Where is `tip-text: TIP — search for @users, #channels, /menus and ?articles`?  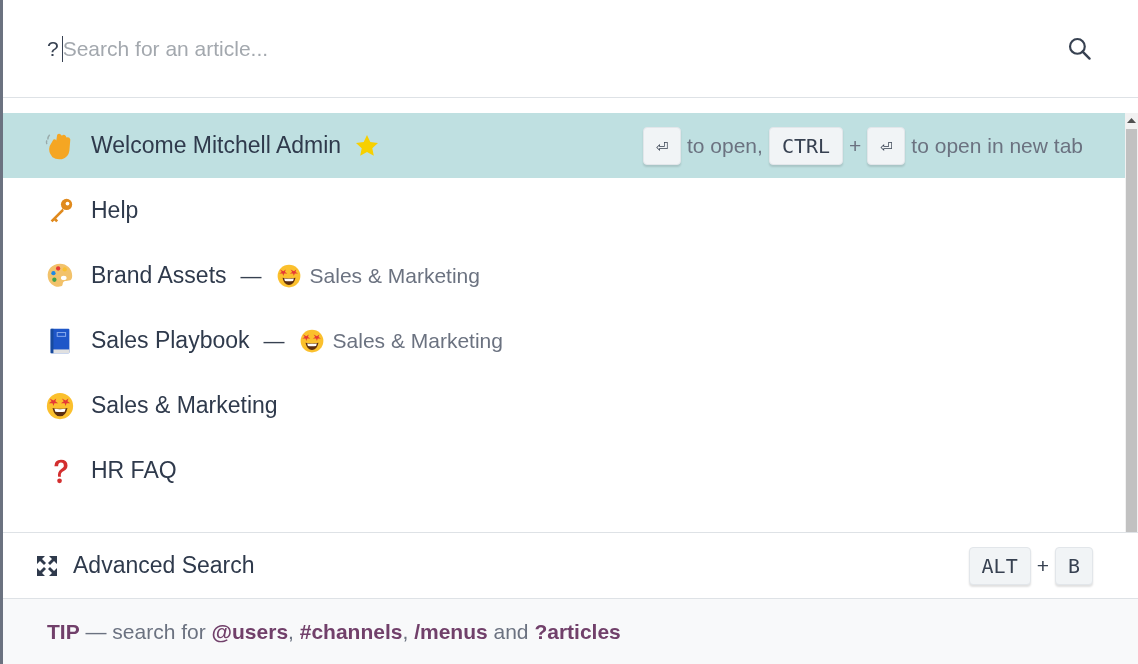
tip-text: TIP — search for @users, #channels, /menus and ?articles is located at coordinates (334, 631).